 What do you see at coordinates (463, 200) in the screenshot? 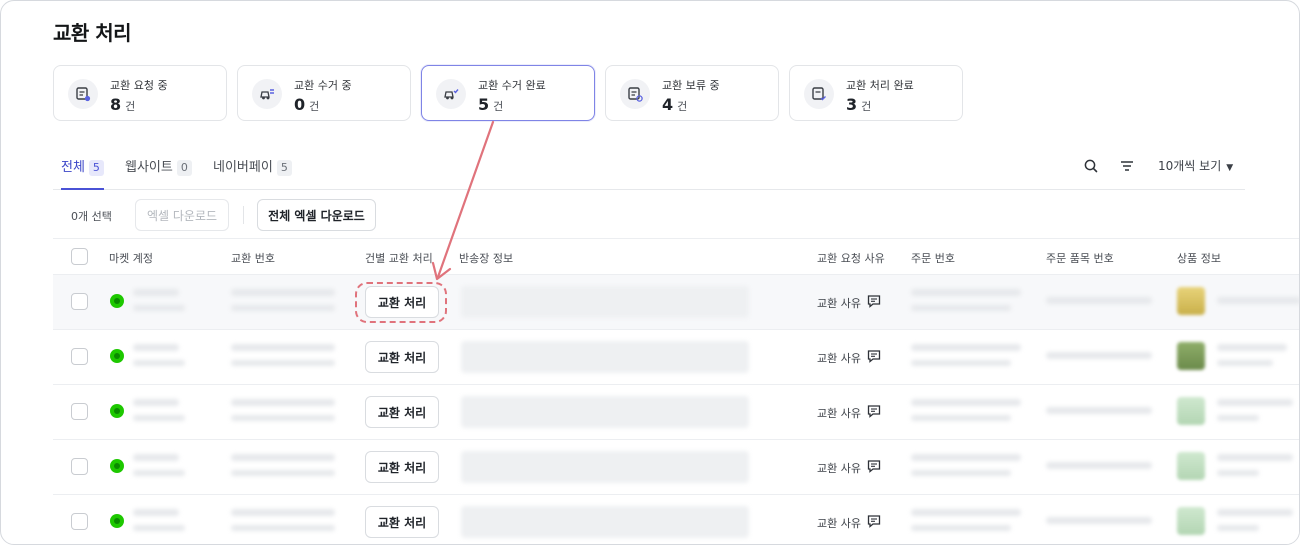
I see `annotation-arrow-icon` at bounding box center [463, 200].